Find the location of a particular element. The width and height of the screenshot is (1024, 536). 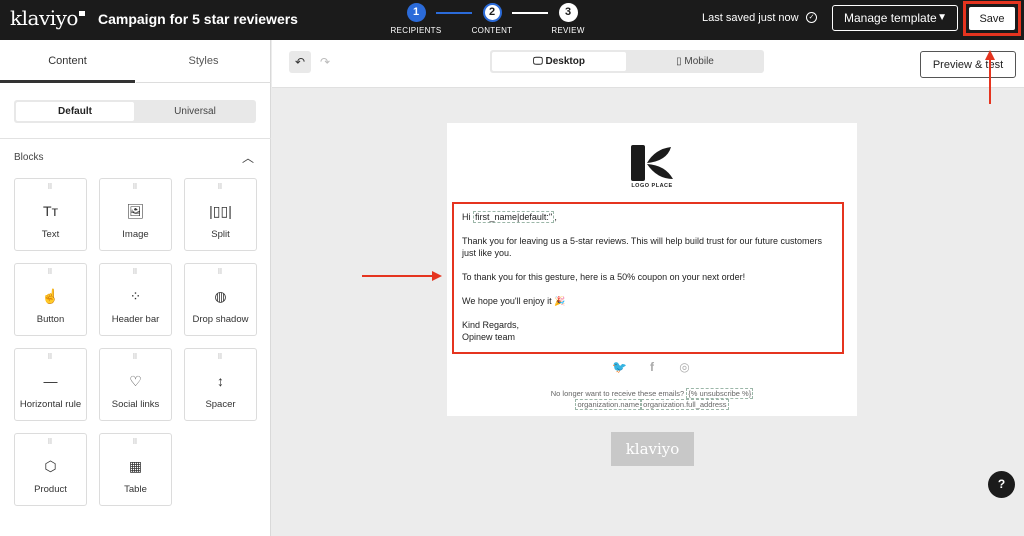

step-label: REVIEW is located at coordinates (568, 30).